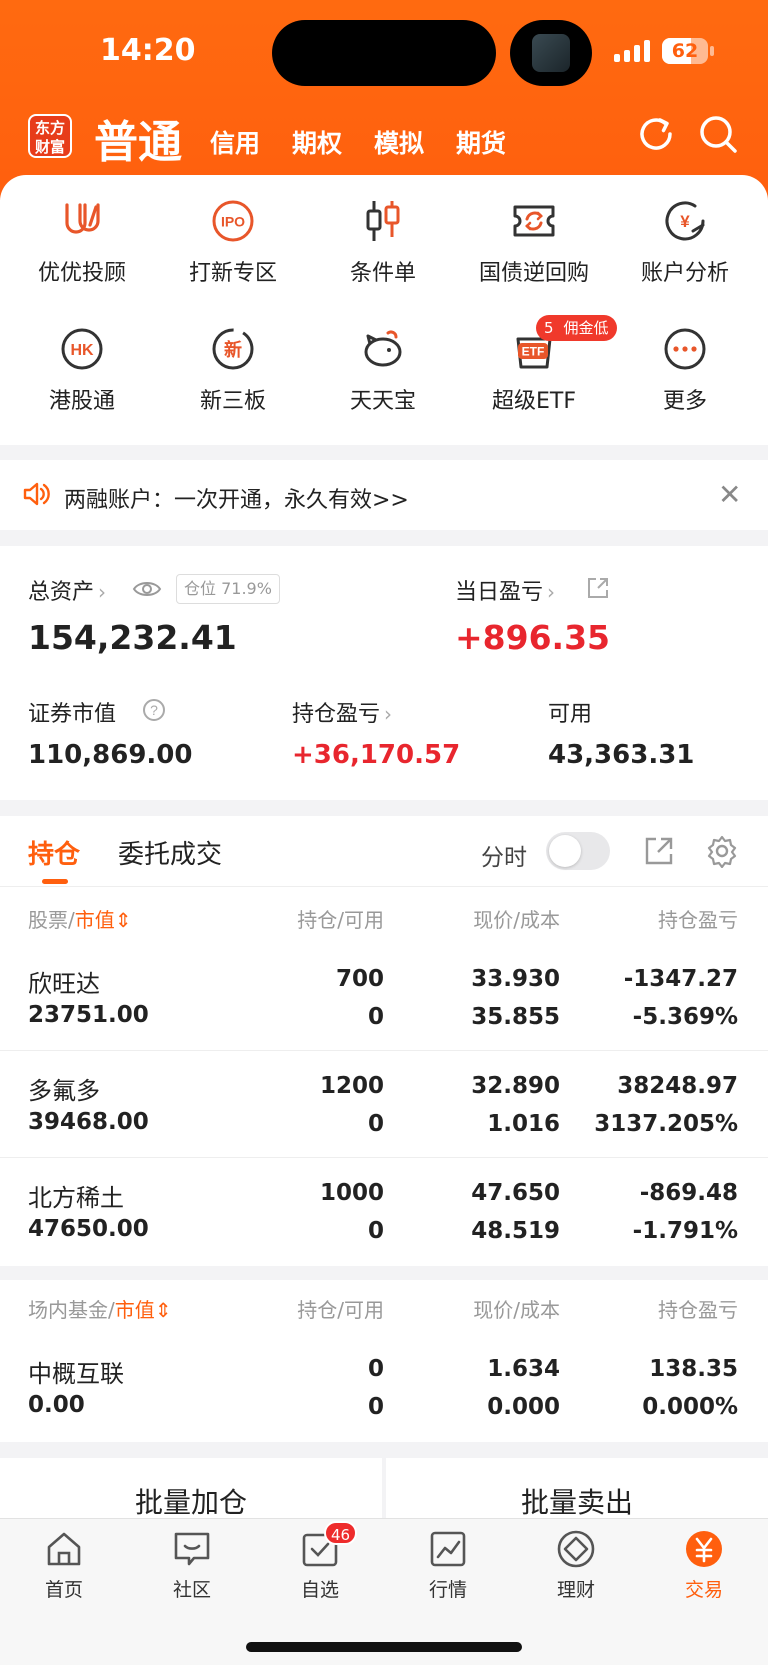 This screenshot has height=1665, width=768. I want to click on daily-pnl-label: 当日盈亏 ›, so click(505, 590).